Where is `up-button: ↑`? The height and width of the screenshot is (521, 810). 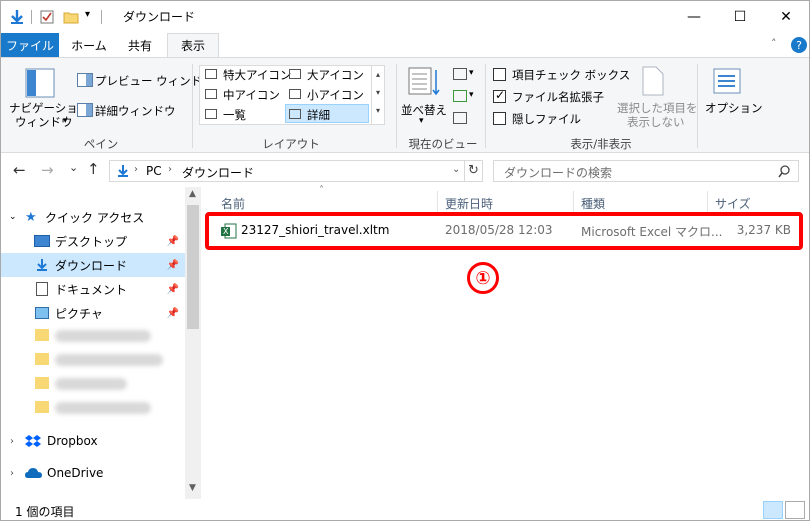
up-button: ↑ is located at coordinates (93, 169).